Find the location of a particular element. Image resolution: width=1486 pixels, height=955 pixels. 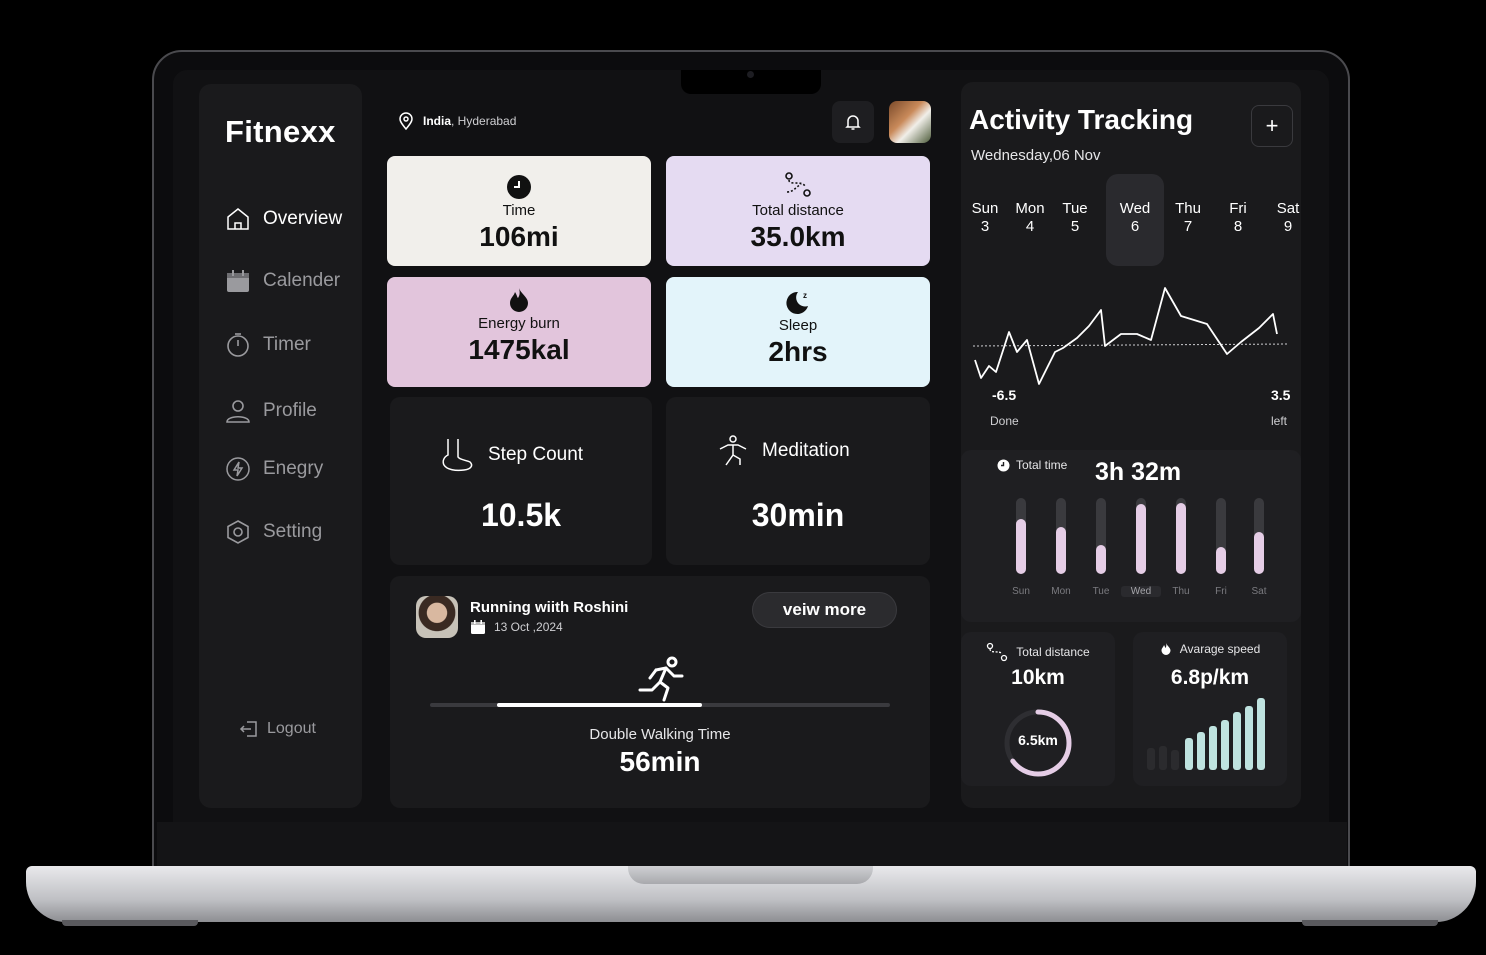

energy-label: Energy burn is located at coordinates (519, 323).